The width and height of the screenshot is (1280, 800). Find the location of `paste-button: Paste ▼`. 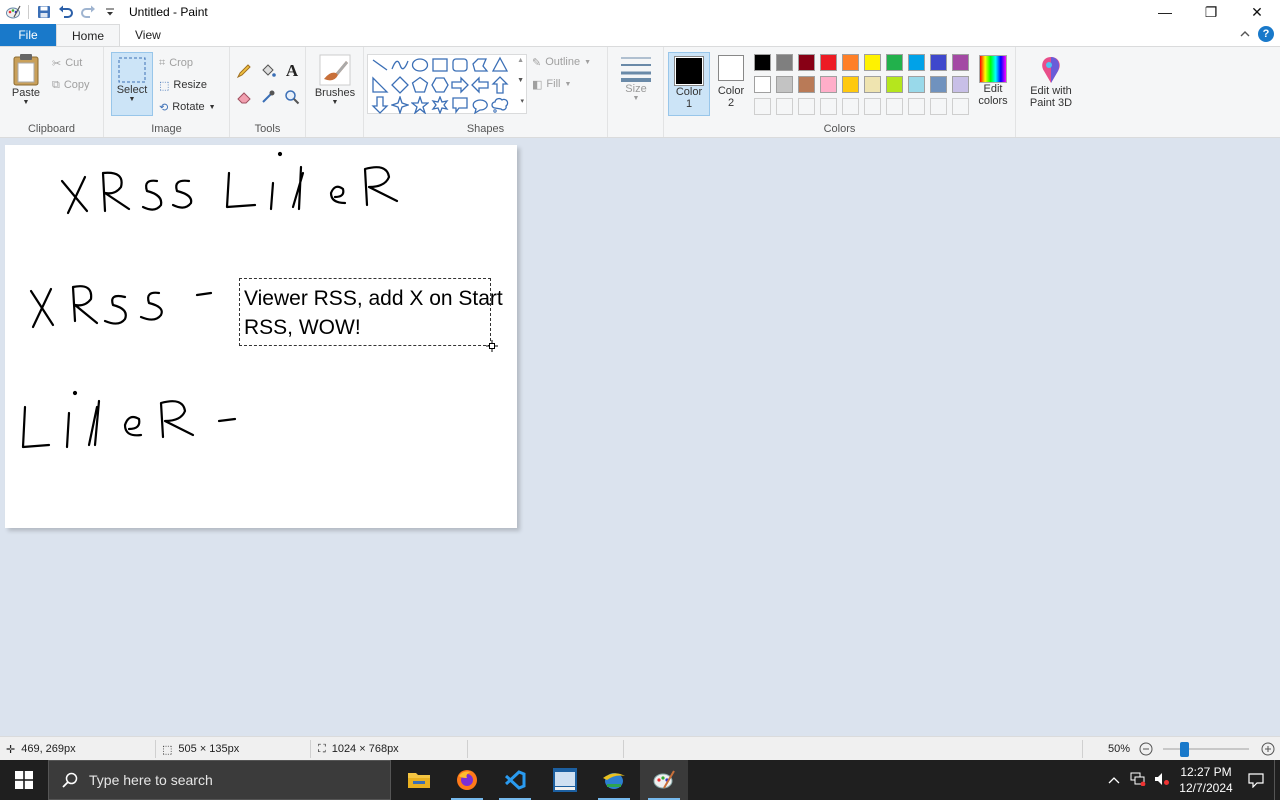

paste-button: Paste ▼ is located at coordinates (26, 79).